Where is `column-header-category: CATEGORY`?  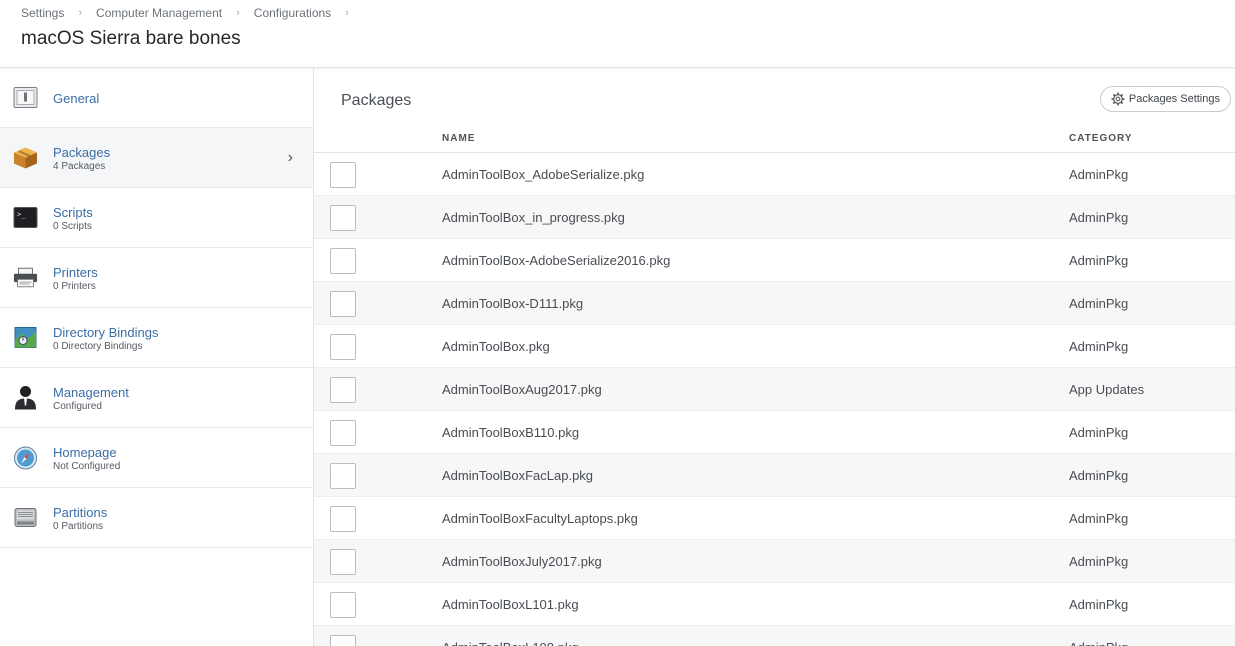
column-header-category: CATEGORY is located at coordinates (1101, 138).